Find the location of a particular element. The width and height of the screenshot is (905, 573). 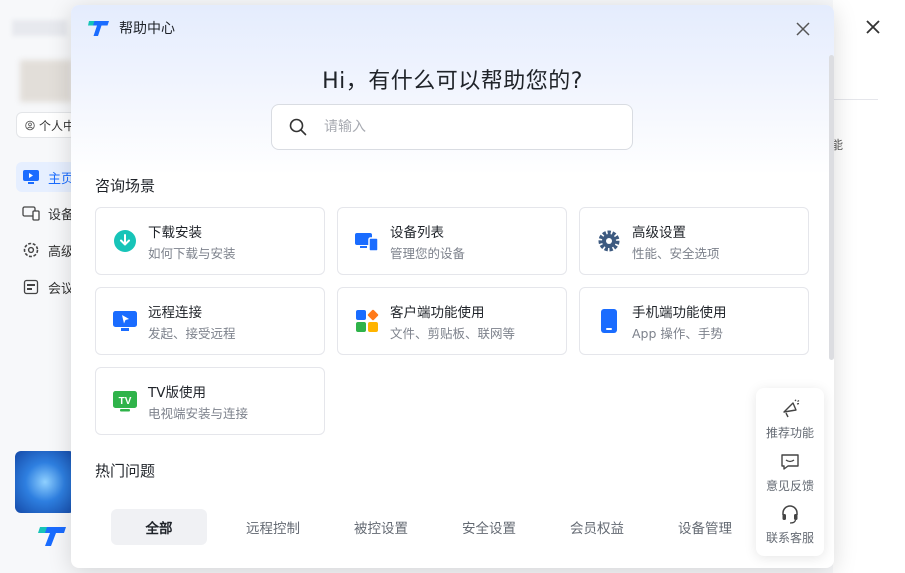

background-right-panel is located at coordinates (869, 286).